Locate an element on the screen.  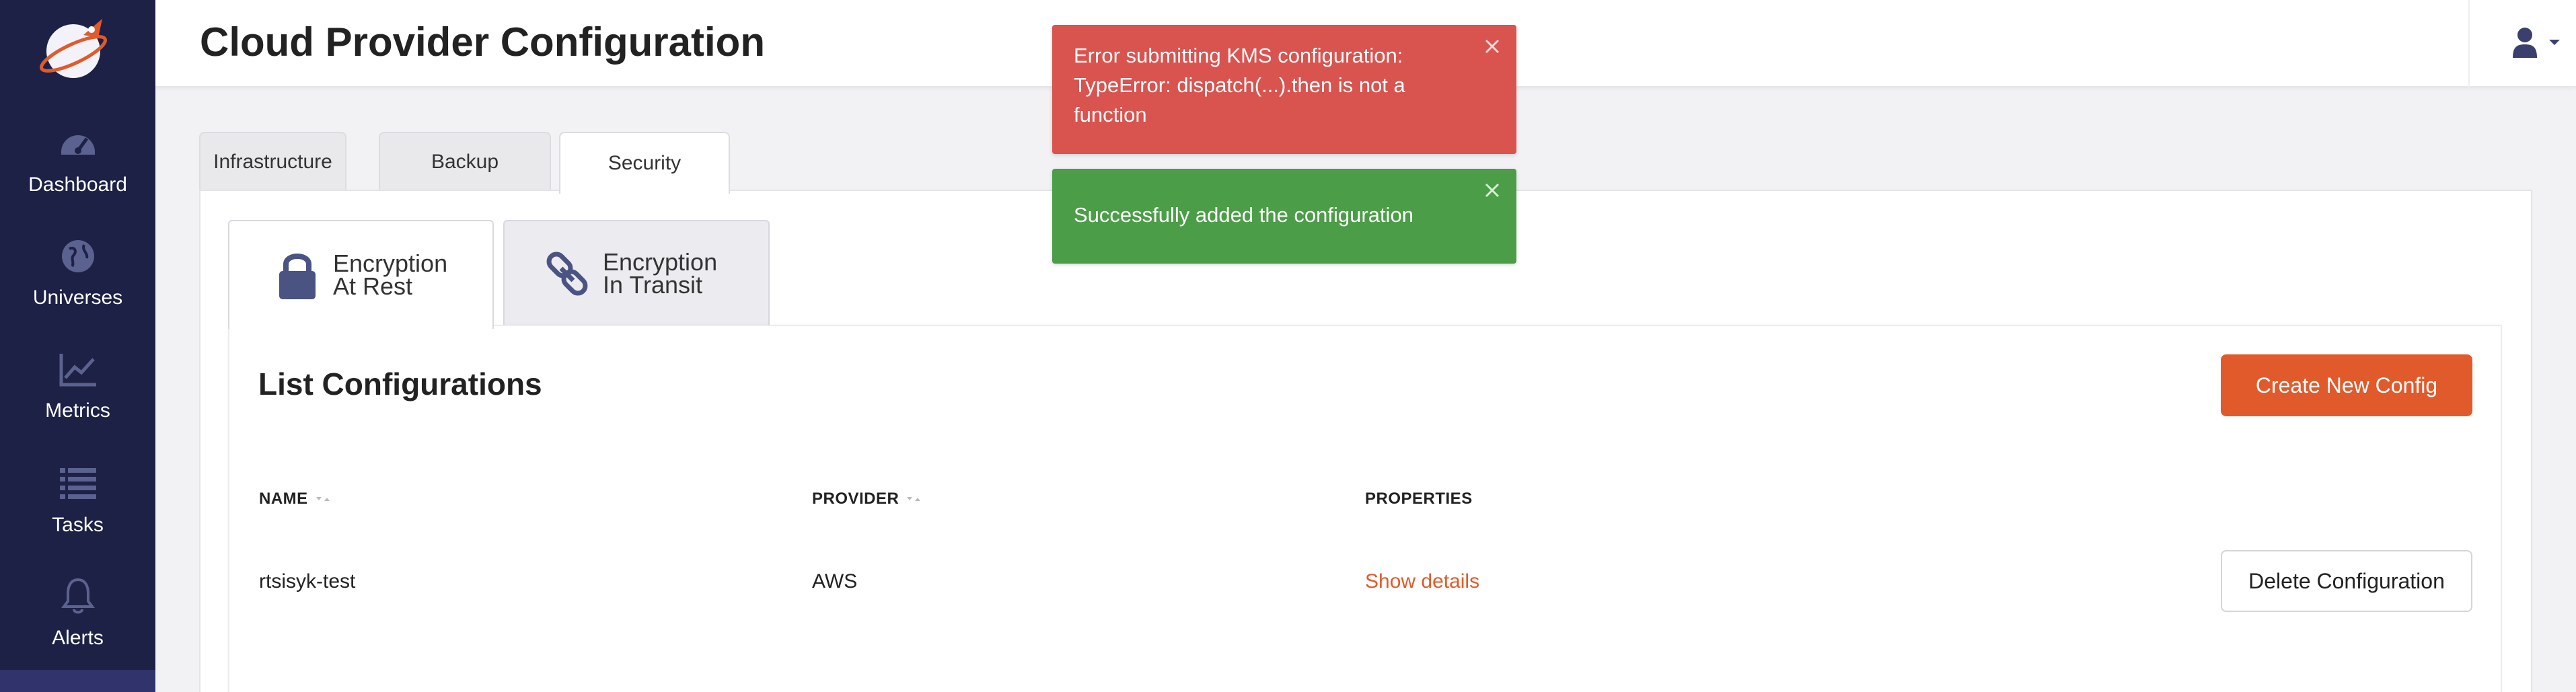
tab-label: Security is located at coordinates (645, 163).